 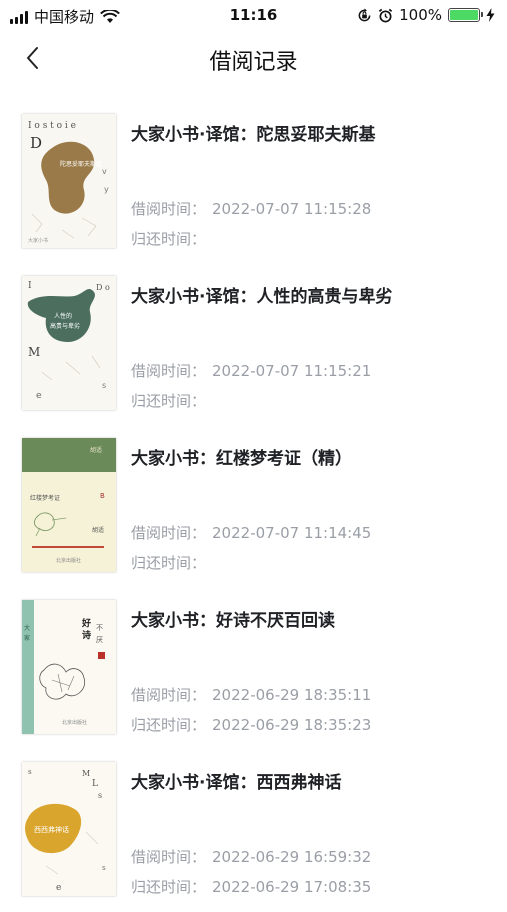 What do you see at coordinates (69, 181) in the screenshot?
I see `book-cover-image: I o s t o i e D 陀思妥耶夫斯基 v y 大家小书` at bounding box center [69, 181].